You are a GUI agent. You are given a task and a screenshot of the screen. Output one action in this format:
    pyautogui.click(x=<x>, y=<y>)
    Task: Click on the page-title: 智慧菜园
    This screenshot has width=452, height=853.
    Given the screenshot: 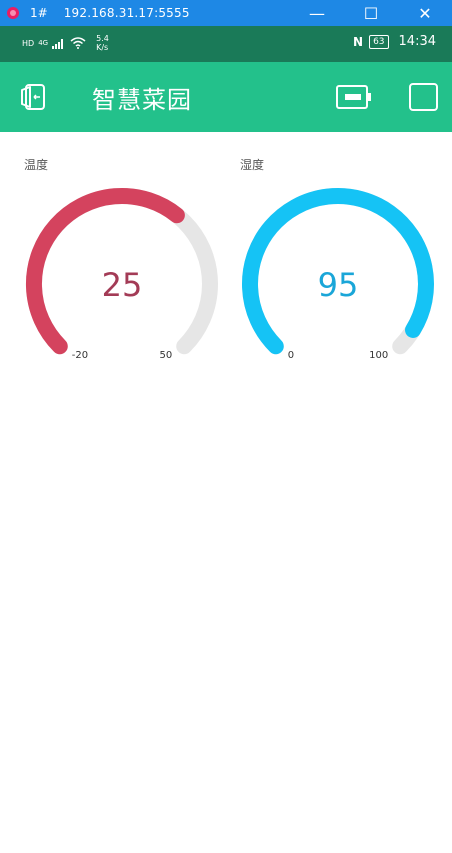 What is the action you would take?
    pyautogui.click(x=142, y=100)
    